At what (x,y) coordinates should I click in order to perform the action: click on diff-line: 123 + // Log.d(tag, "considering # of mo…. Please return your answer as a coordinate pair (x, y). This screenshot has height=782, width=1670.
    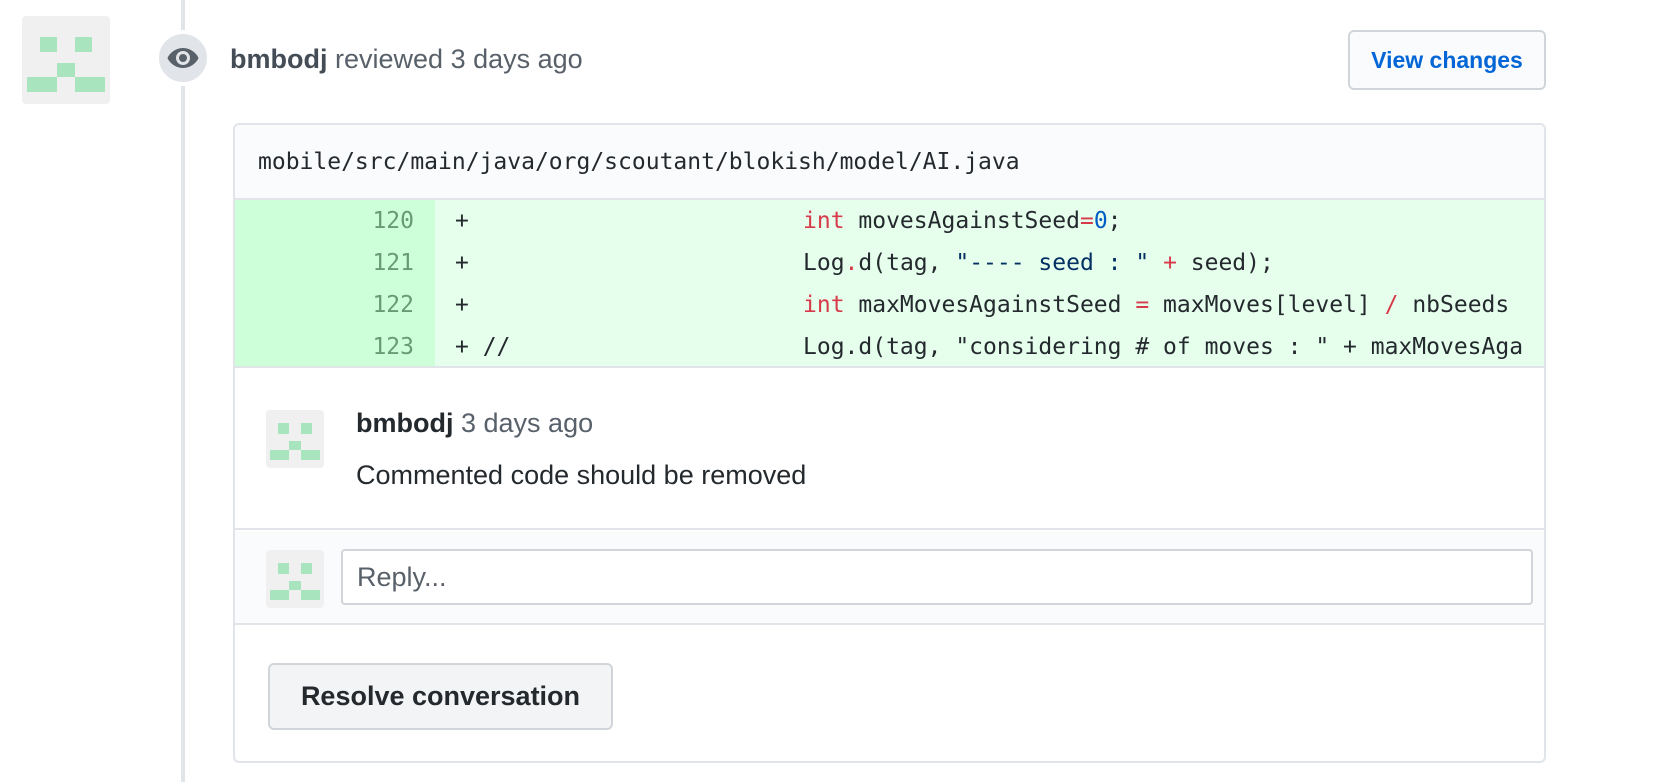
    Looking at the image, I should click on (889, 347).